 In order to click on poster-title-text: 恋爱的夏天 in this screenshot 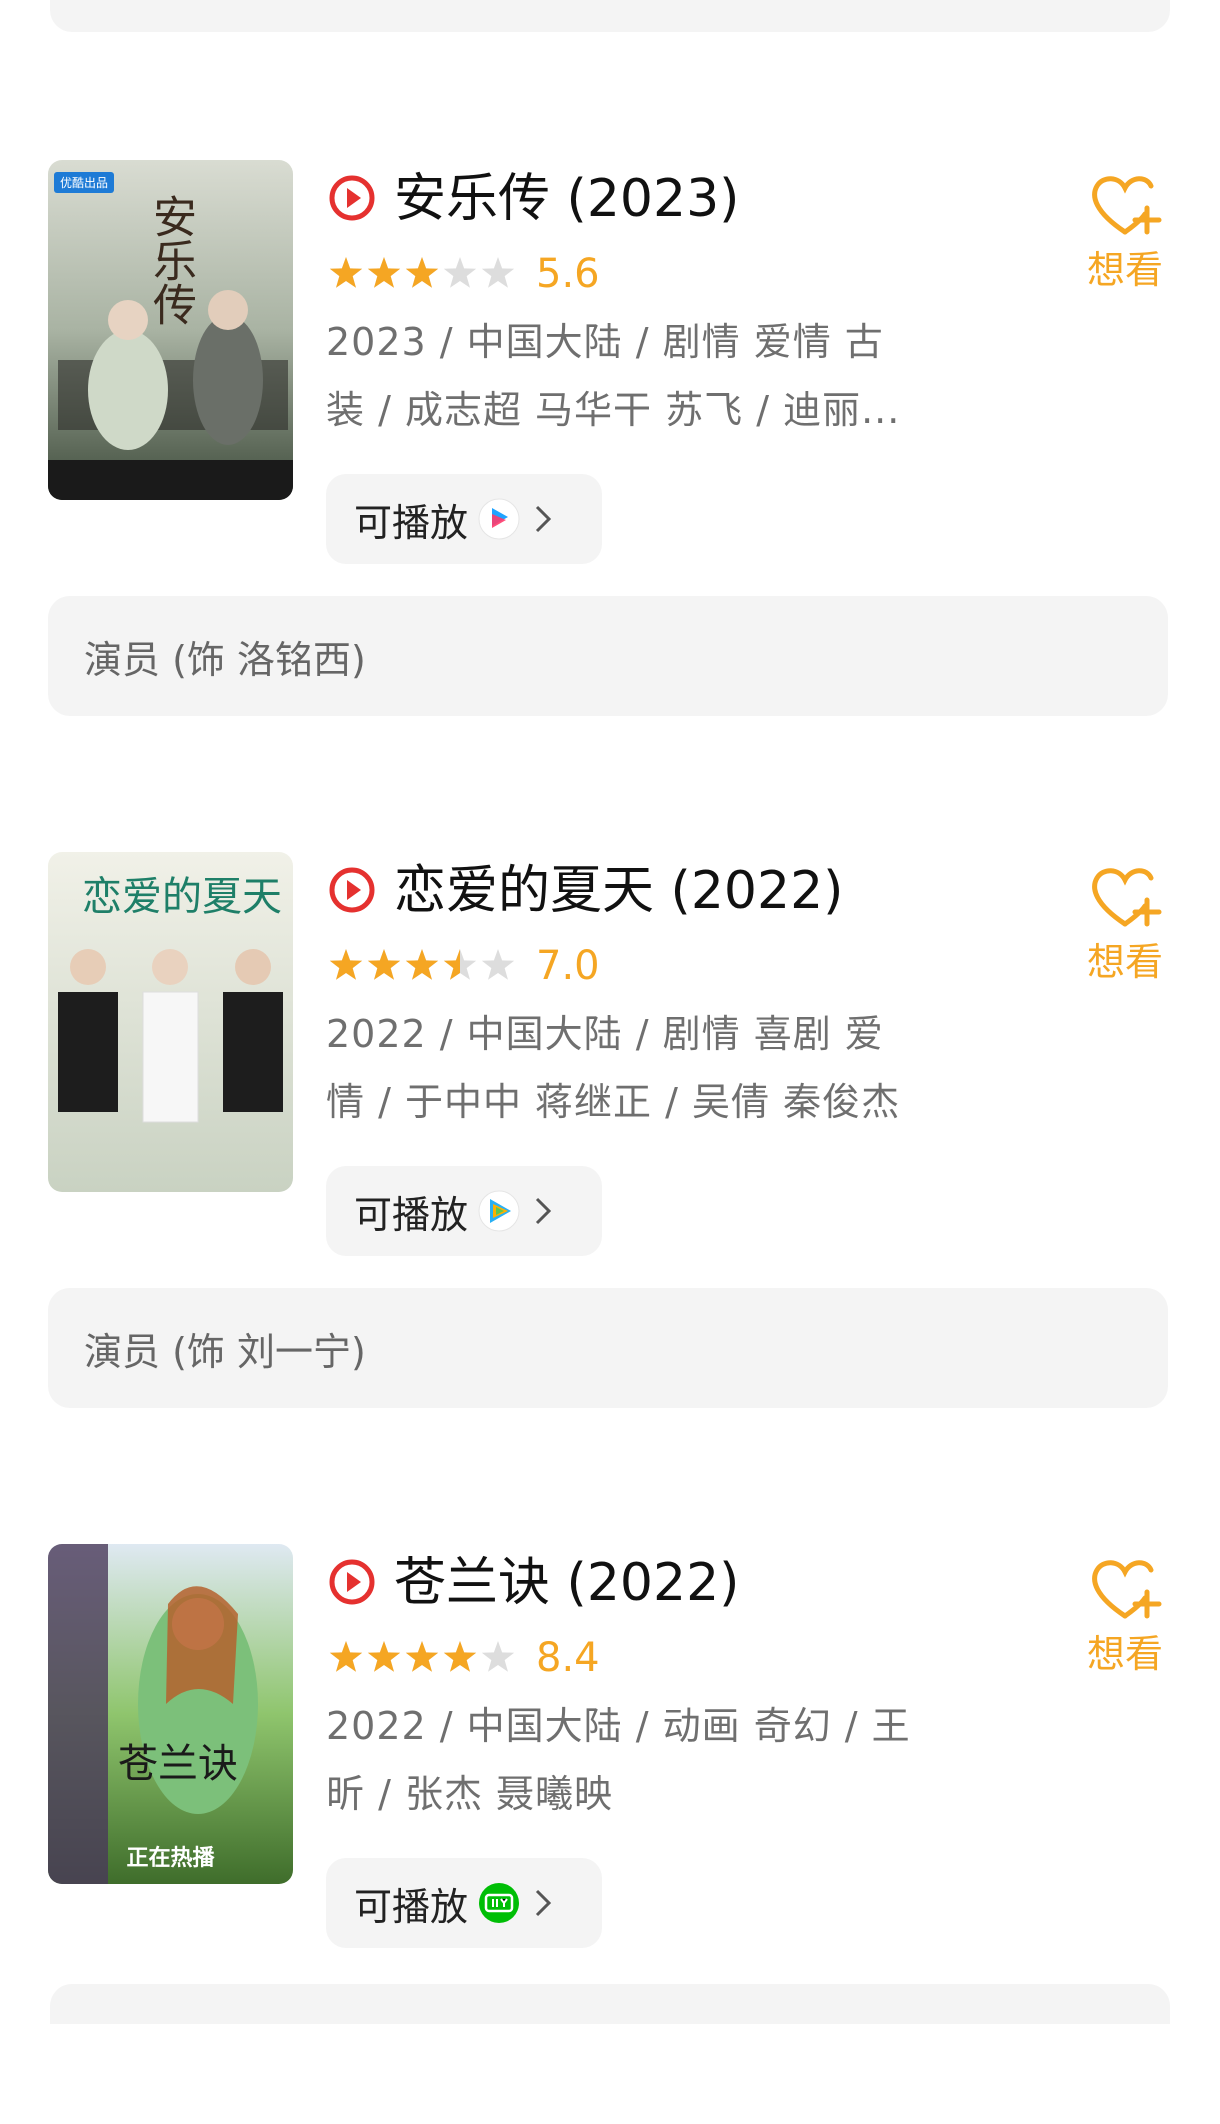, I will do `click(182, 897)`.